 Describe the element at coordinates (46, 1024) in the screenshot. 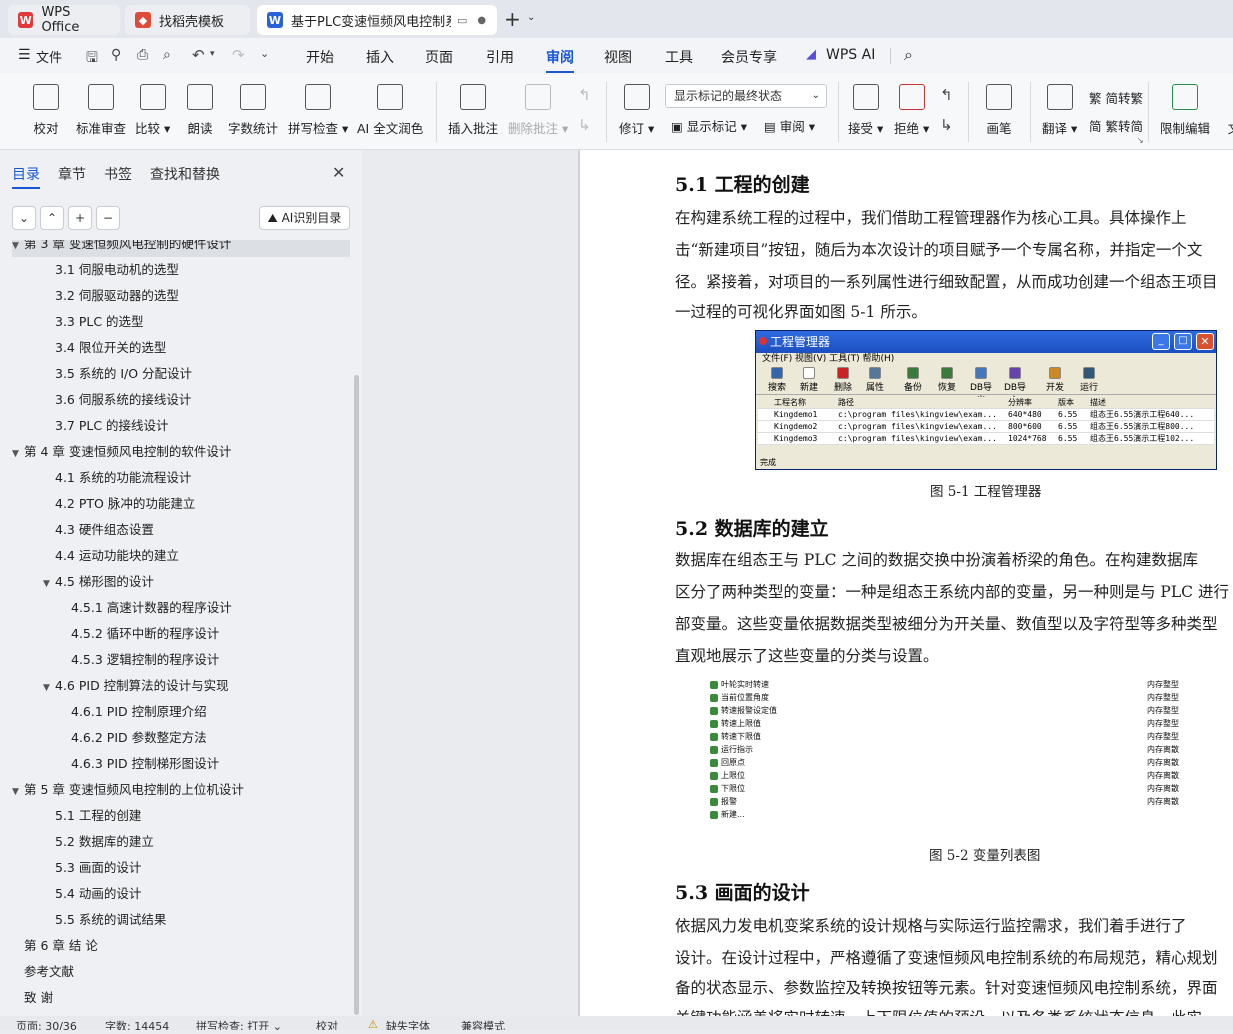

I see `page-indicator: 页面: 30/36` at that location.